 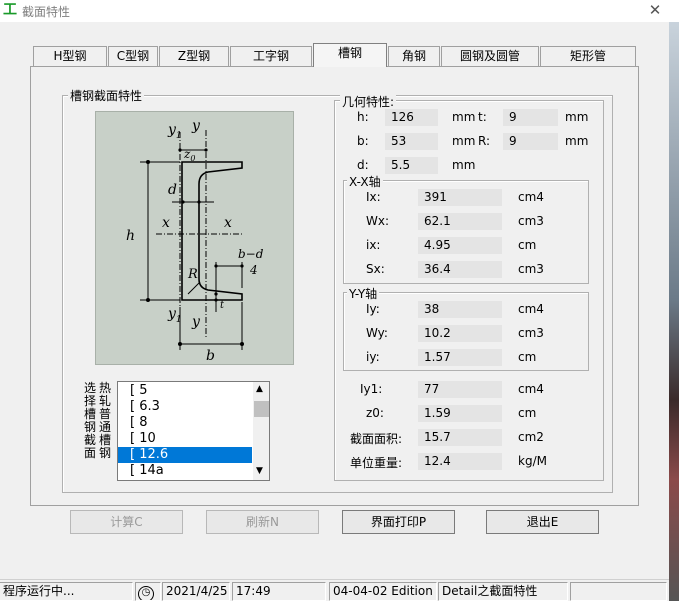 What do you see at coordinates (530, 117) in the screenshot?
I see `t-value: 9` at bounding box center [530, 117].